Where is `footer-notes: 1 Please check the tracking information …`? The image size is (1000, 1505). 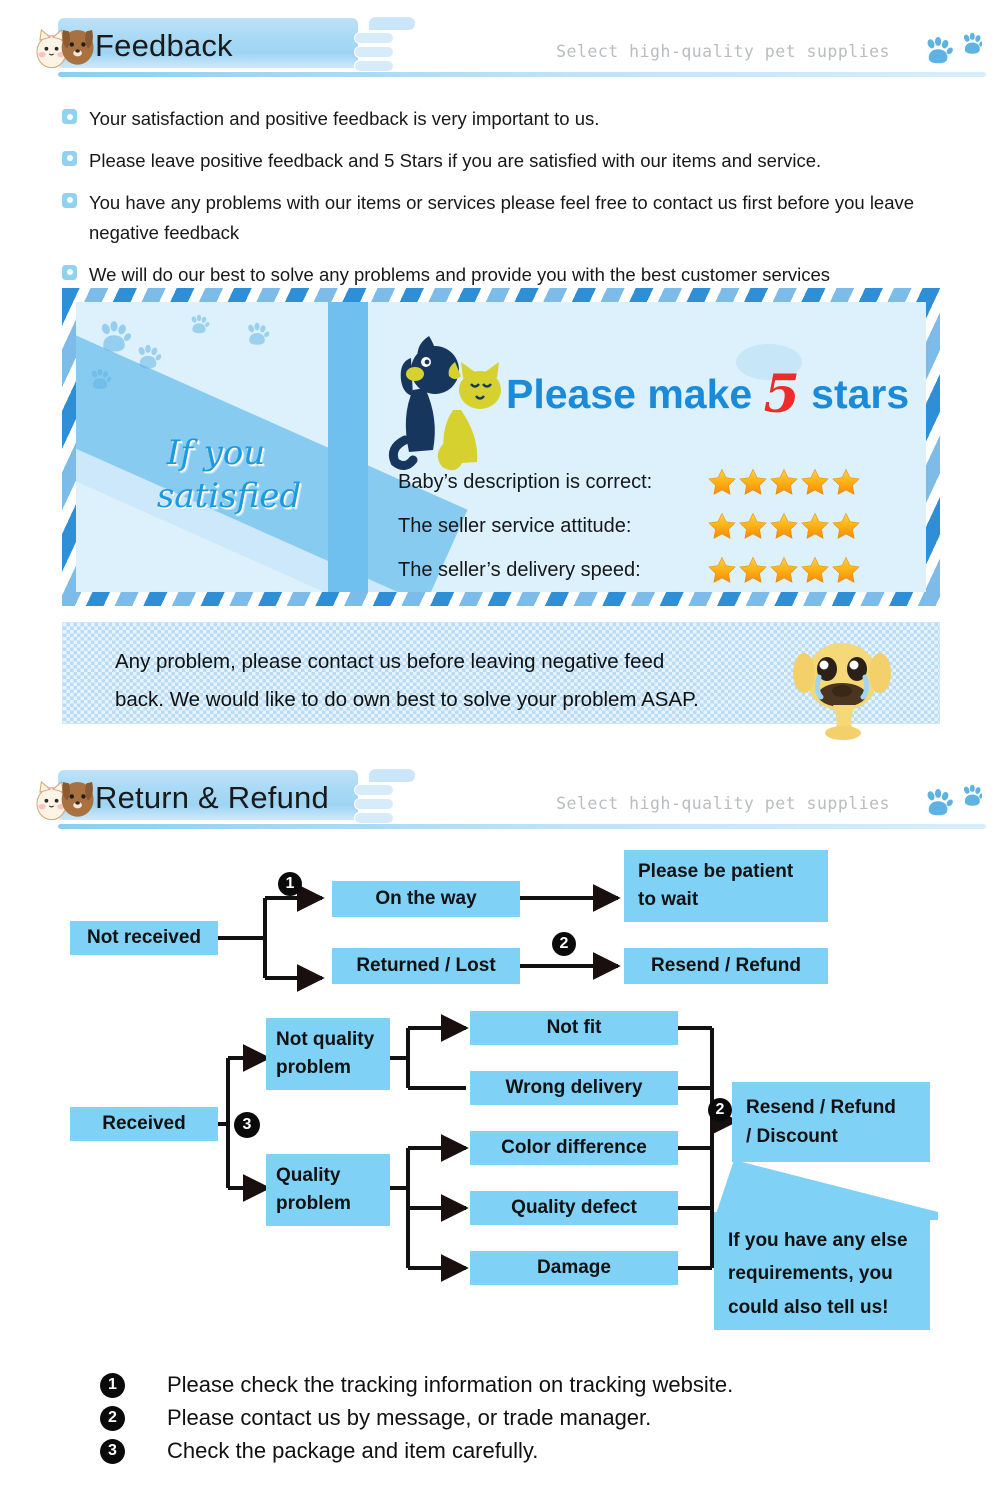 footer-notes: 1 Please check the tracking information … is located at coordinates (510, 1421).